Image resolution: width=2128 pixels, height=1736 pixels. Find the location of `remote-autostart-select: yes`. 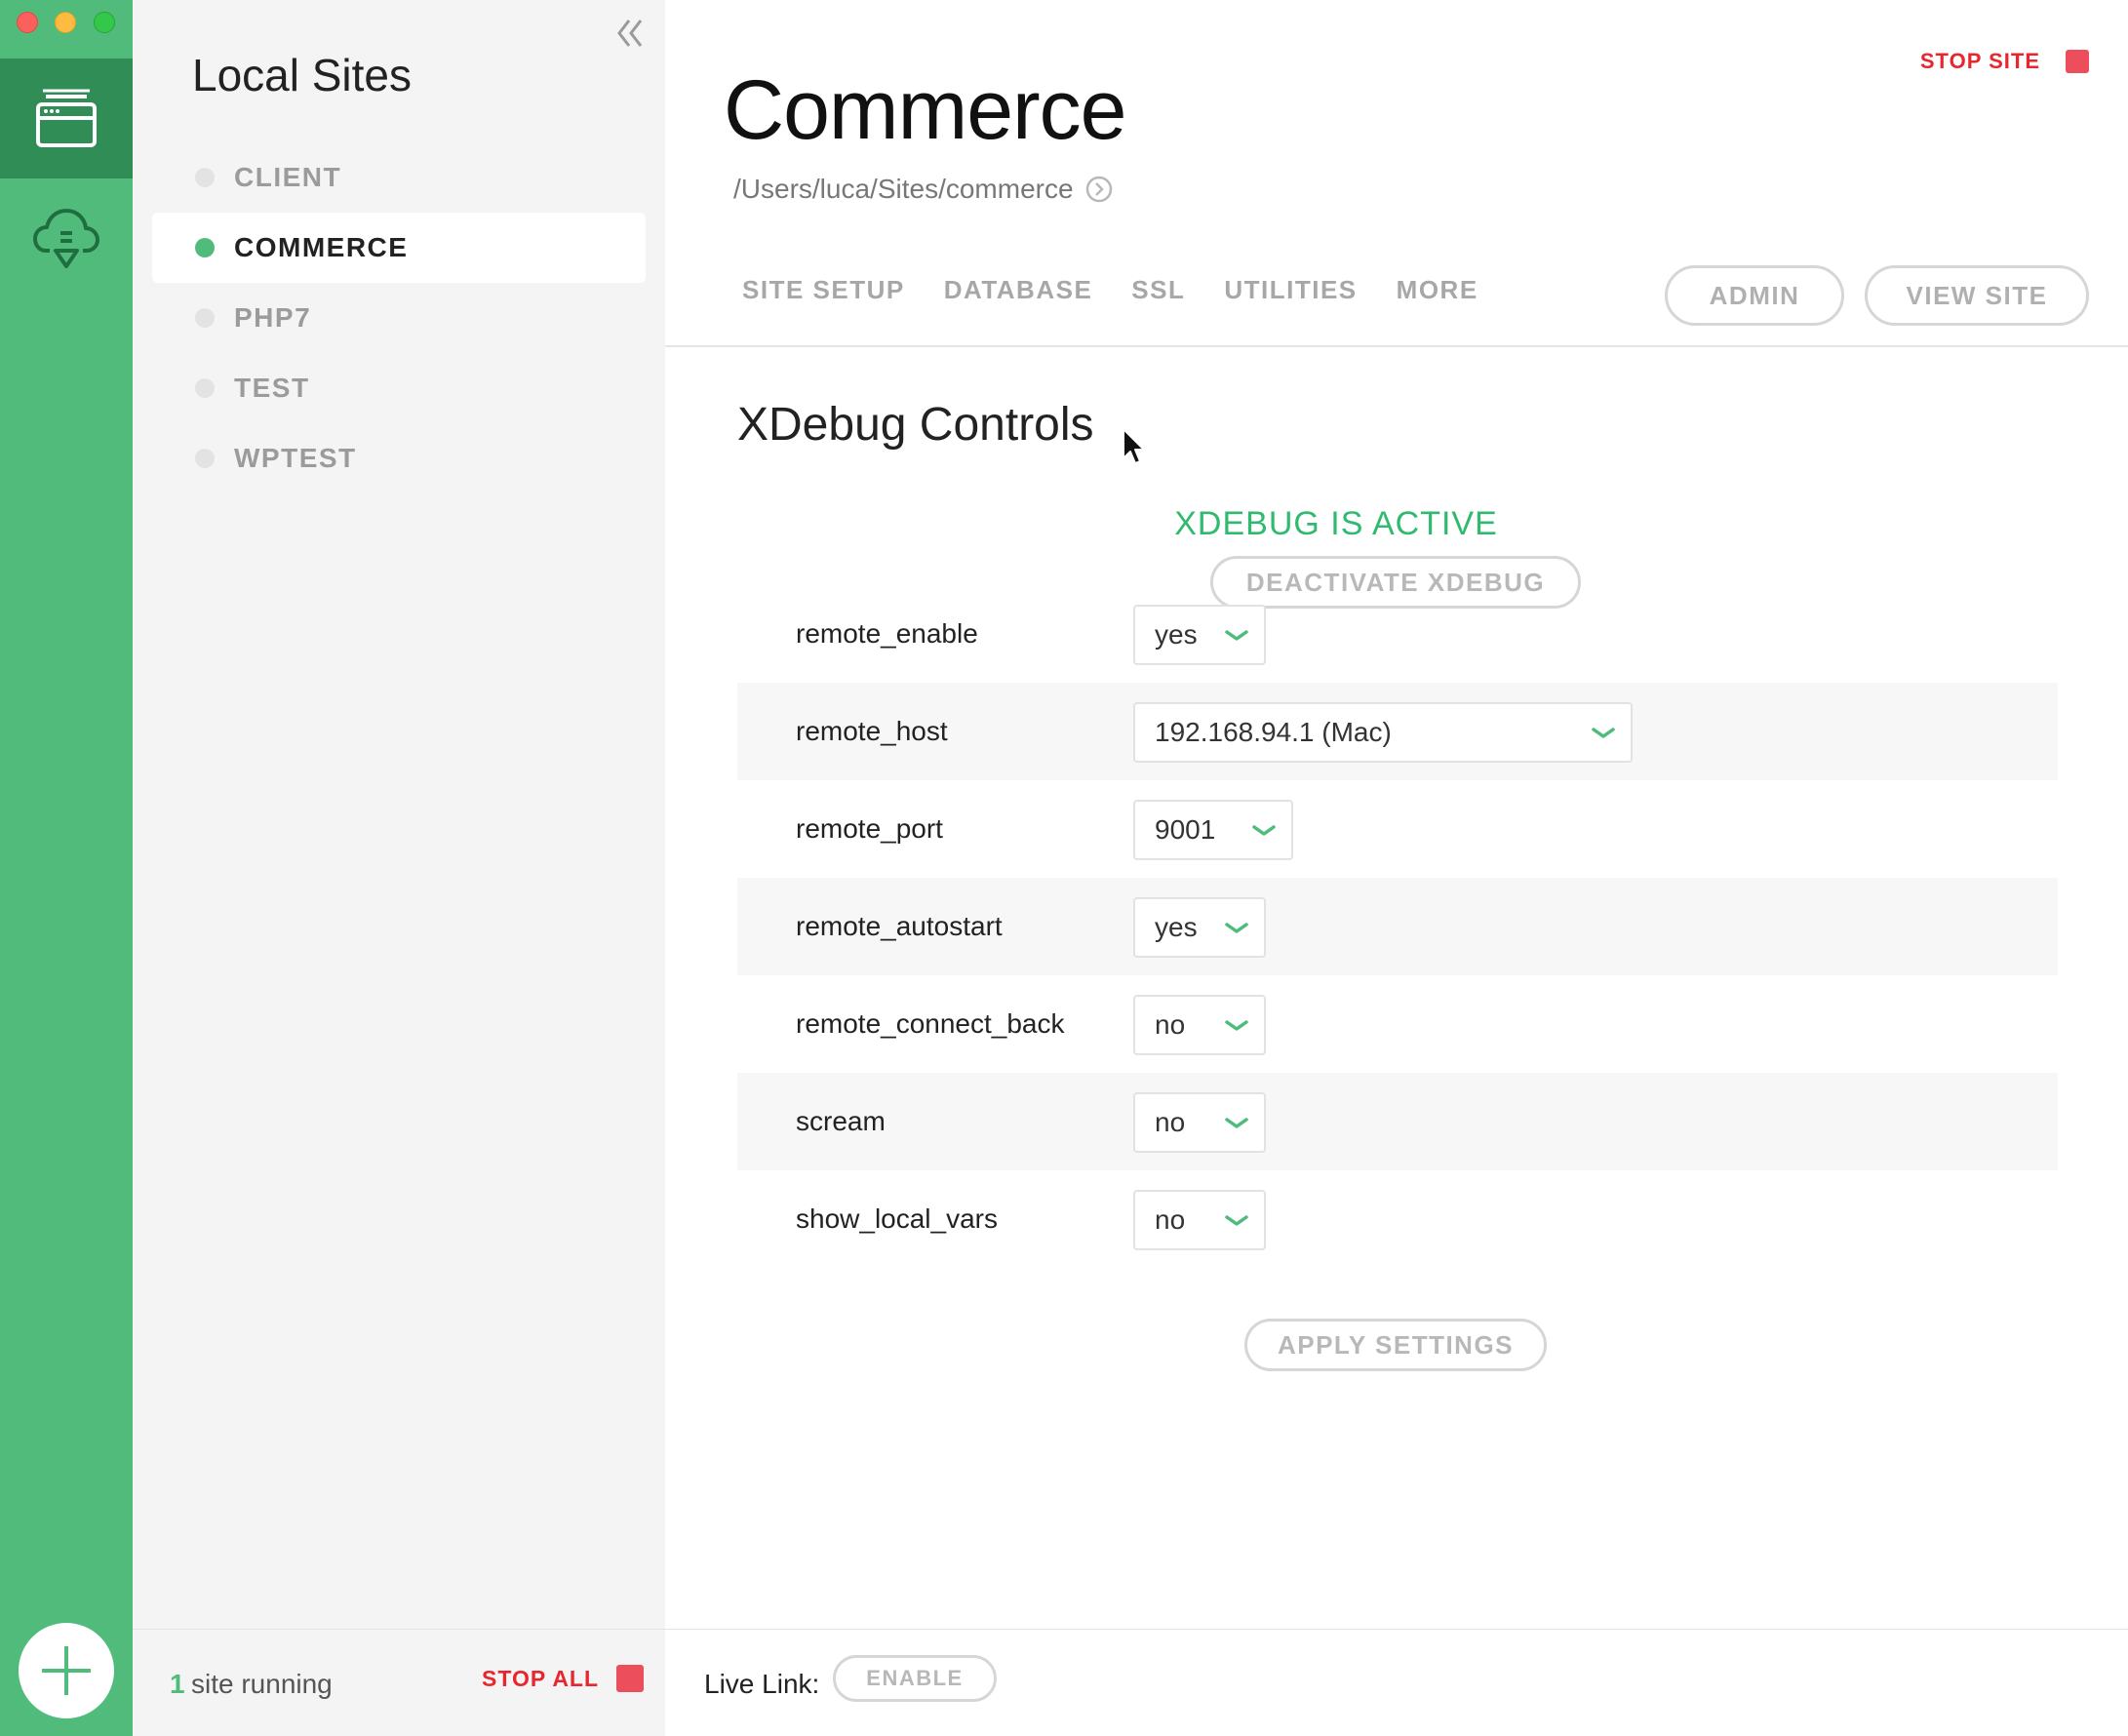

remote-autostart-select: yes is located at coordinates (1199, 927).